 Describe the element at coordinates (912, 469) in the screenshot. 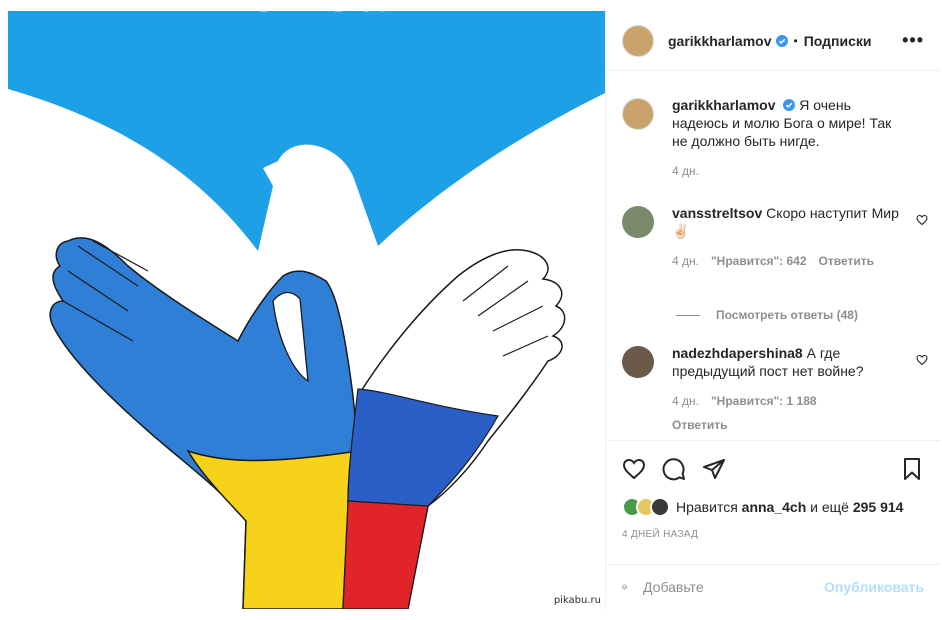

I see `bookmark-icon` at that location.